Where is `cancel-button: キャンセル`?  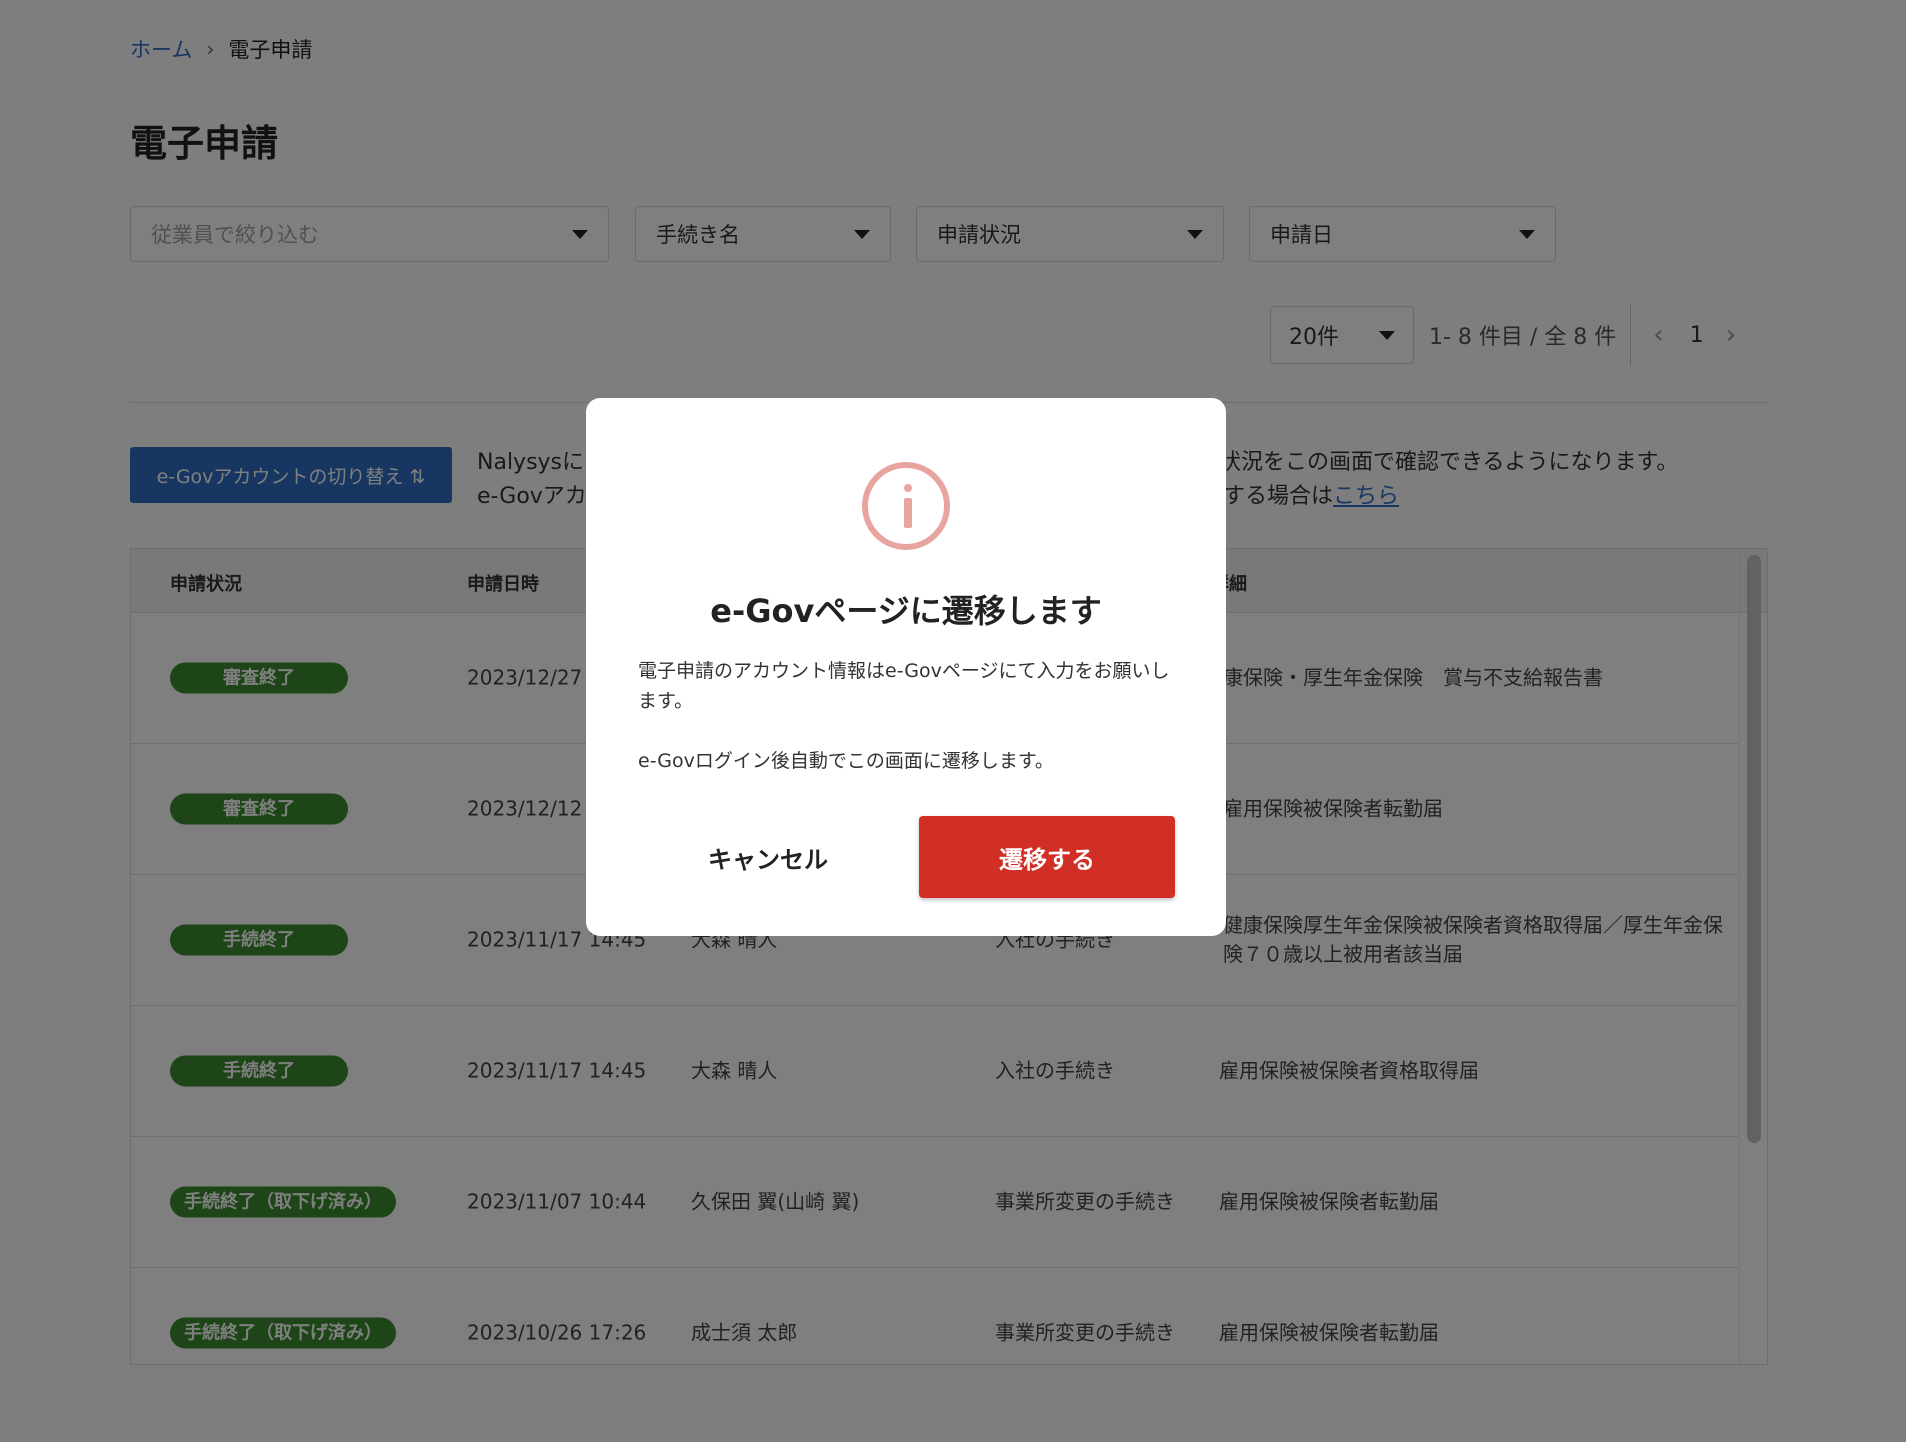
cancel-button: キャンセル is located at coordinates (768, 857).